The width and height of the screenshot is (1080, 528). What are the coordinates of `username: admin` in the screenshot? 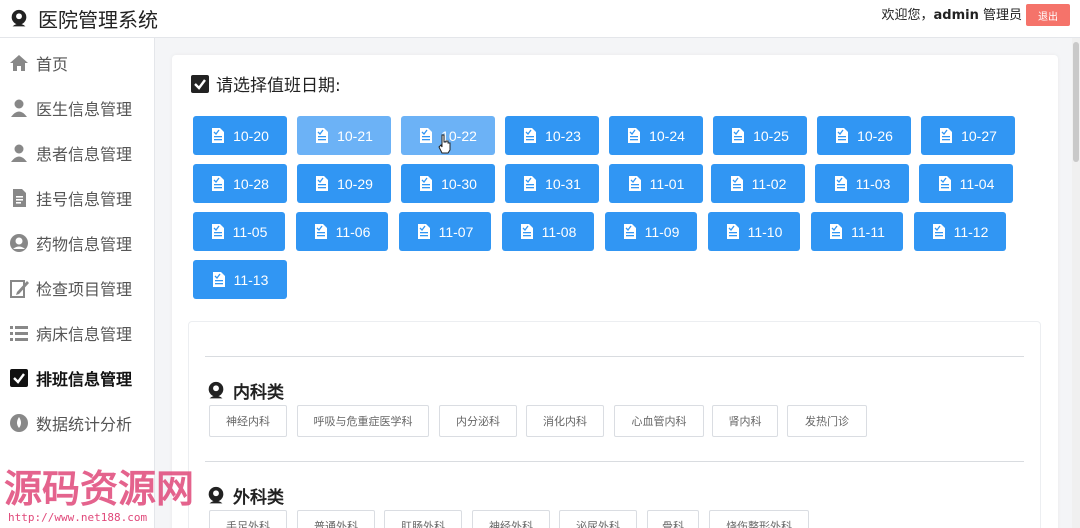 It's located at (956, 15).